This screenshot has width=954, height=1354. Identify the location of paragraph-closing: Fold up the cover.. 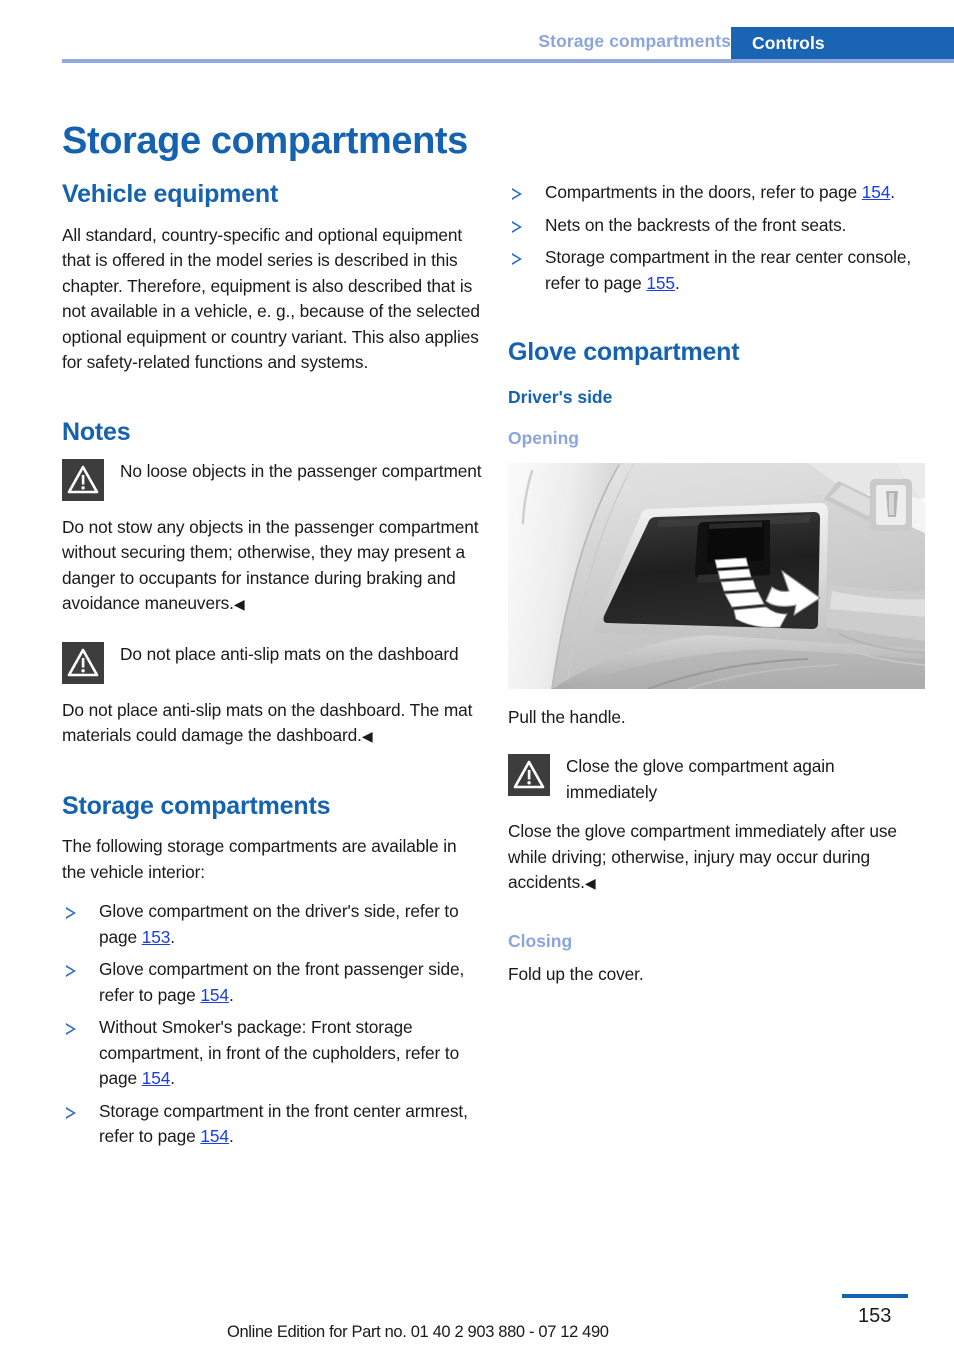
(576, 973).